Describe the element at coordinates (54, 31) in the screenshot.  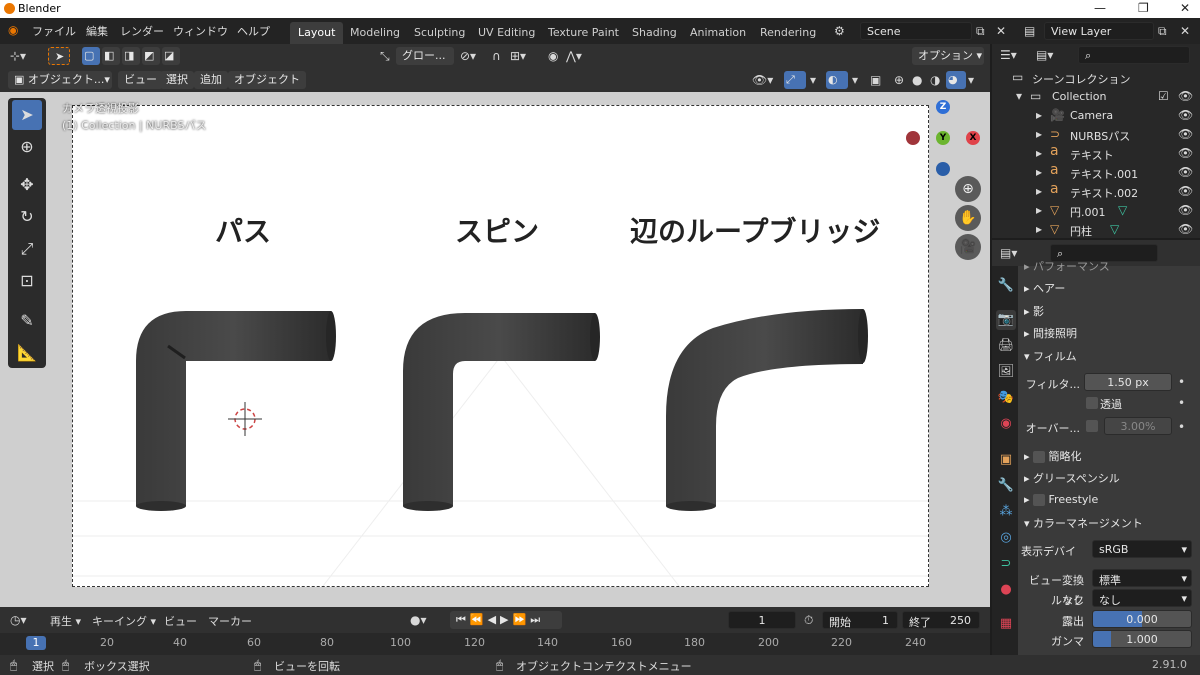
I see `menu-file: ファイル` at that location.